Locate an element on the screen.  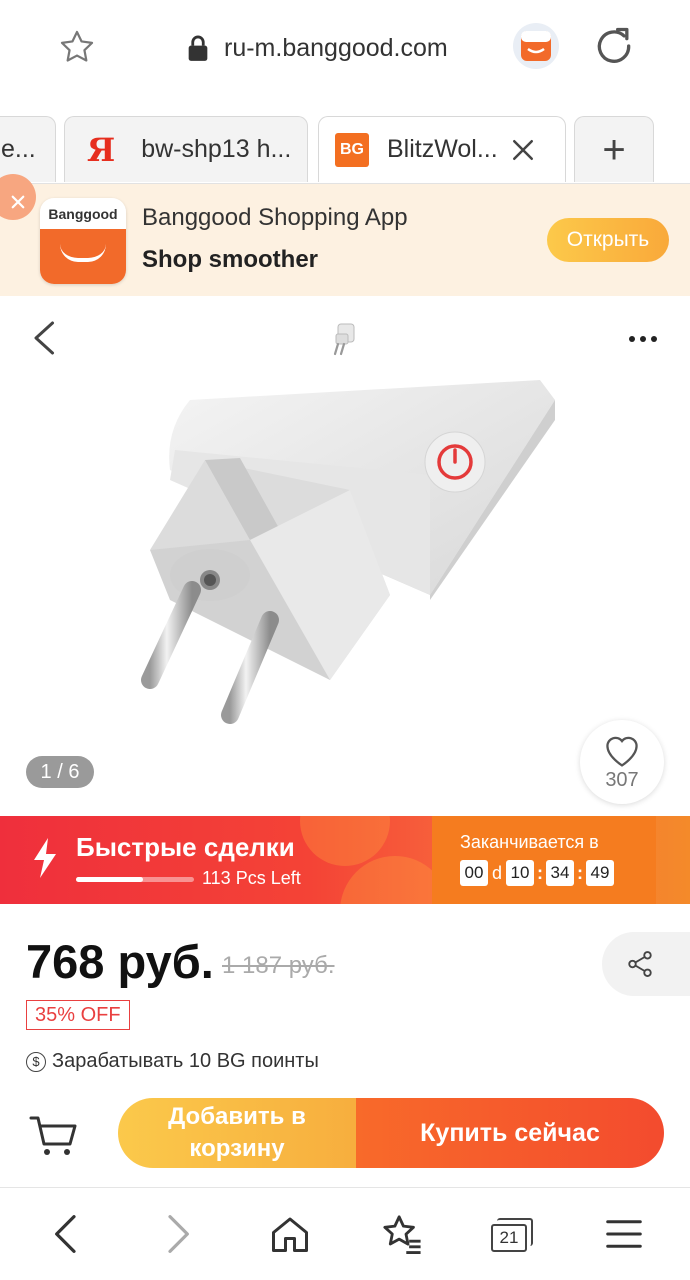
bg-points-text: Зарабатывать 10 BG поинты is located at coordinates (185, 1061).